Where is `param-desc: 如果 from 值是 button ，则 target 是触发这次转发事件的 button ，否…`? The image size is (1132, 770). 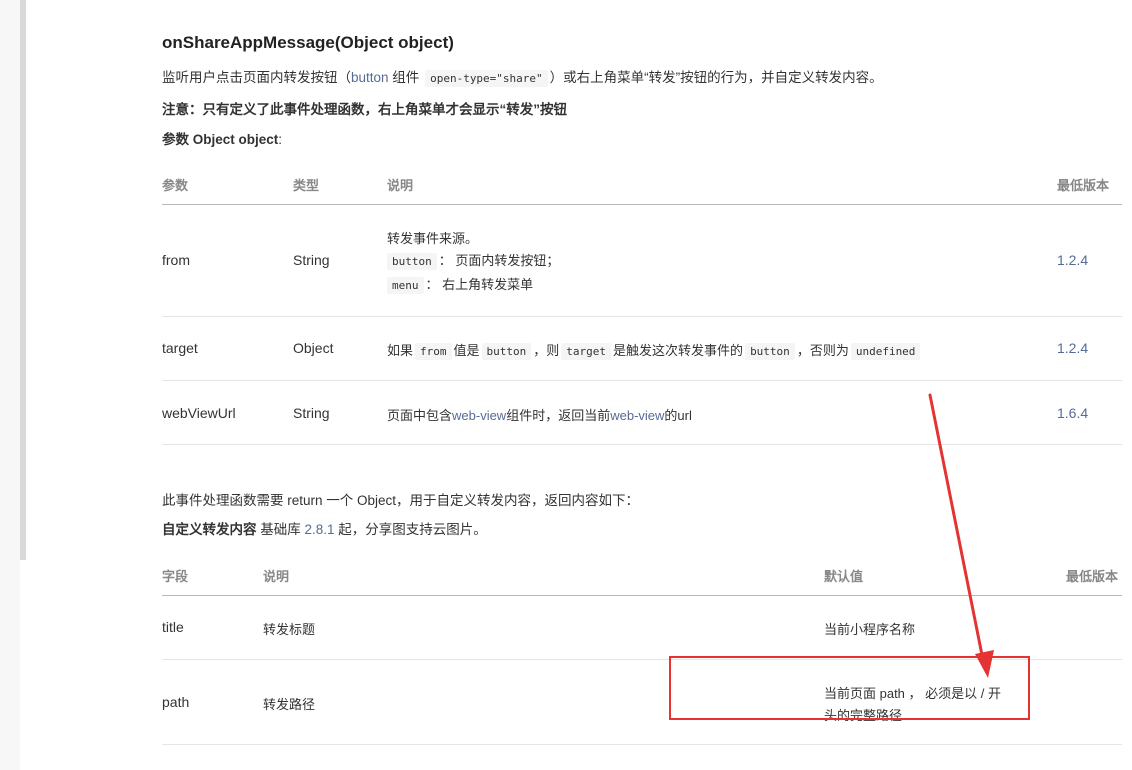 param-desc: 如果 from 值是 button ，则 target 是触发这次转发事件的 button ，否… is located at coordinates (654, 350).